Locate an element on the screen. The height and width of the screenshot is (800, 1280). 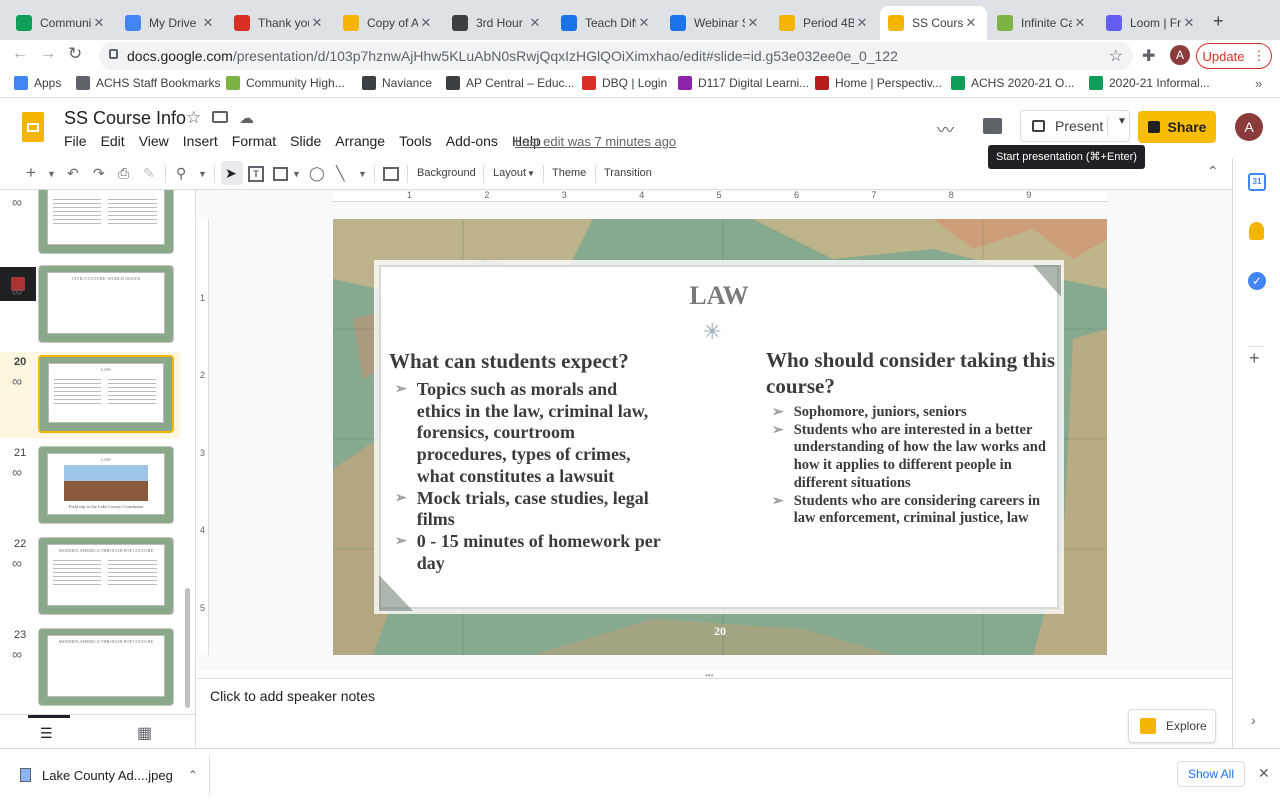
slide-thumbnail: MODERN AMERICA THROUGH POP CULTURE is located at coordinates (106, 667).